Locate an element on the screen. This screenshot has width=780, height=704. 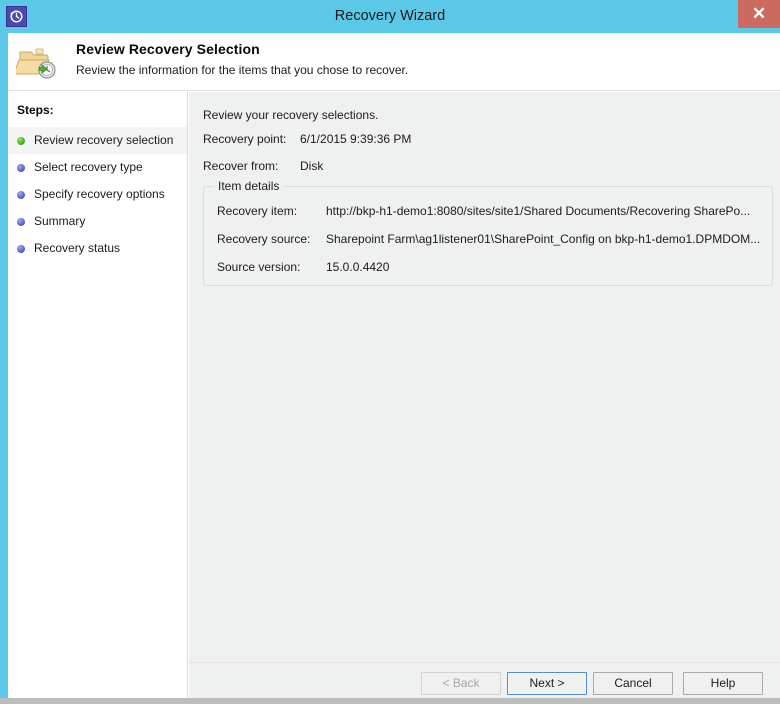
recovery-item-label: Recovery item: is located at coordinates (257, 211).